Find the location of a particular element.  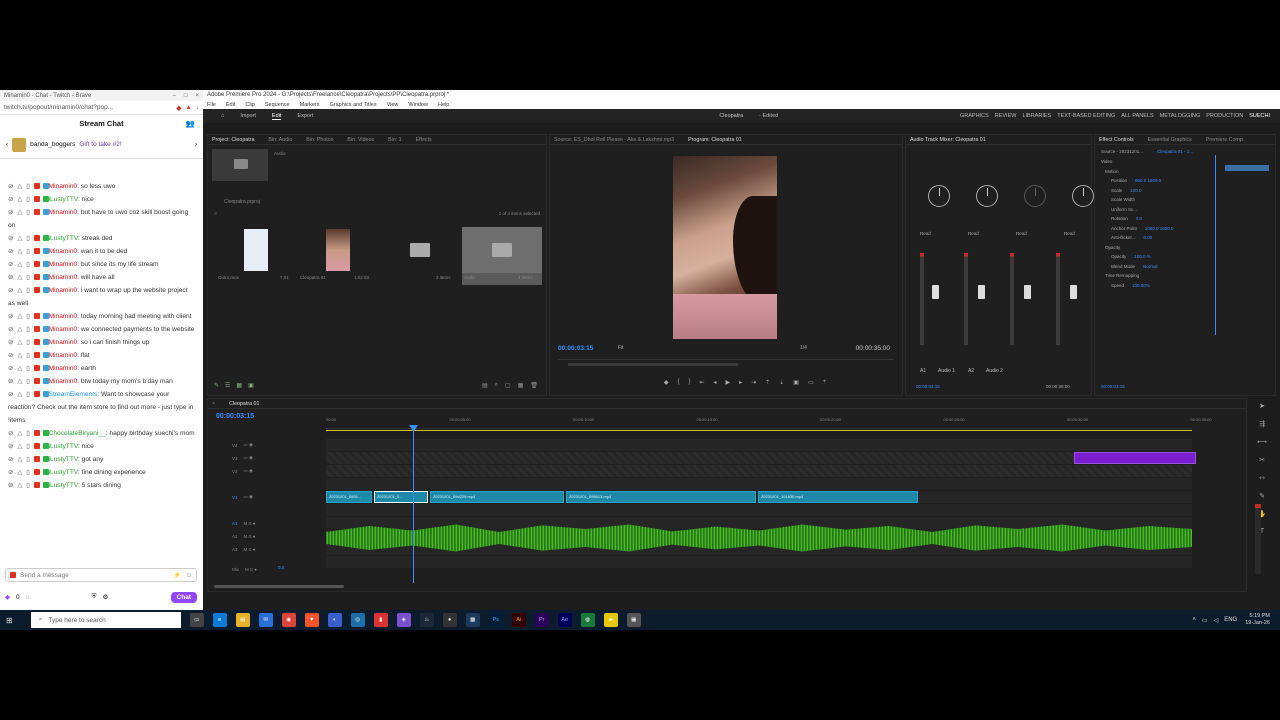

extract-icon: ⇣ is located at coordinates (781, 384).